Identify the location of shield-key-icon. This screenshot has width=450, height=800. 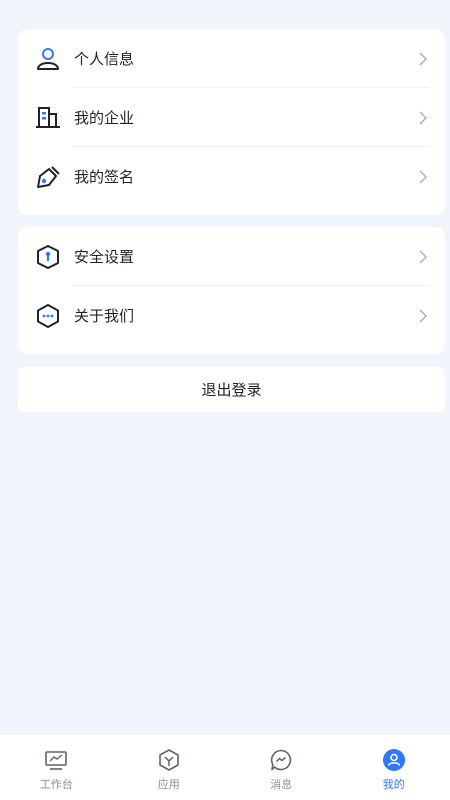
(48, 257).